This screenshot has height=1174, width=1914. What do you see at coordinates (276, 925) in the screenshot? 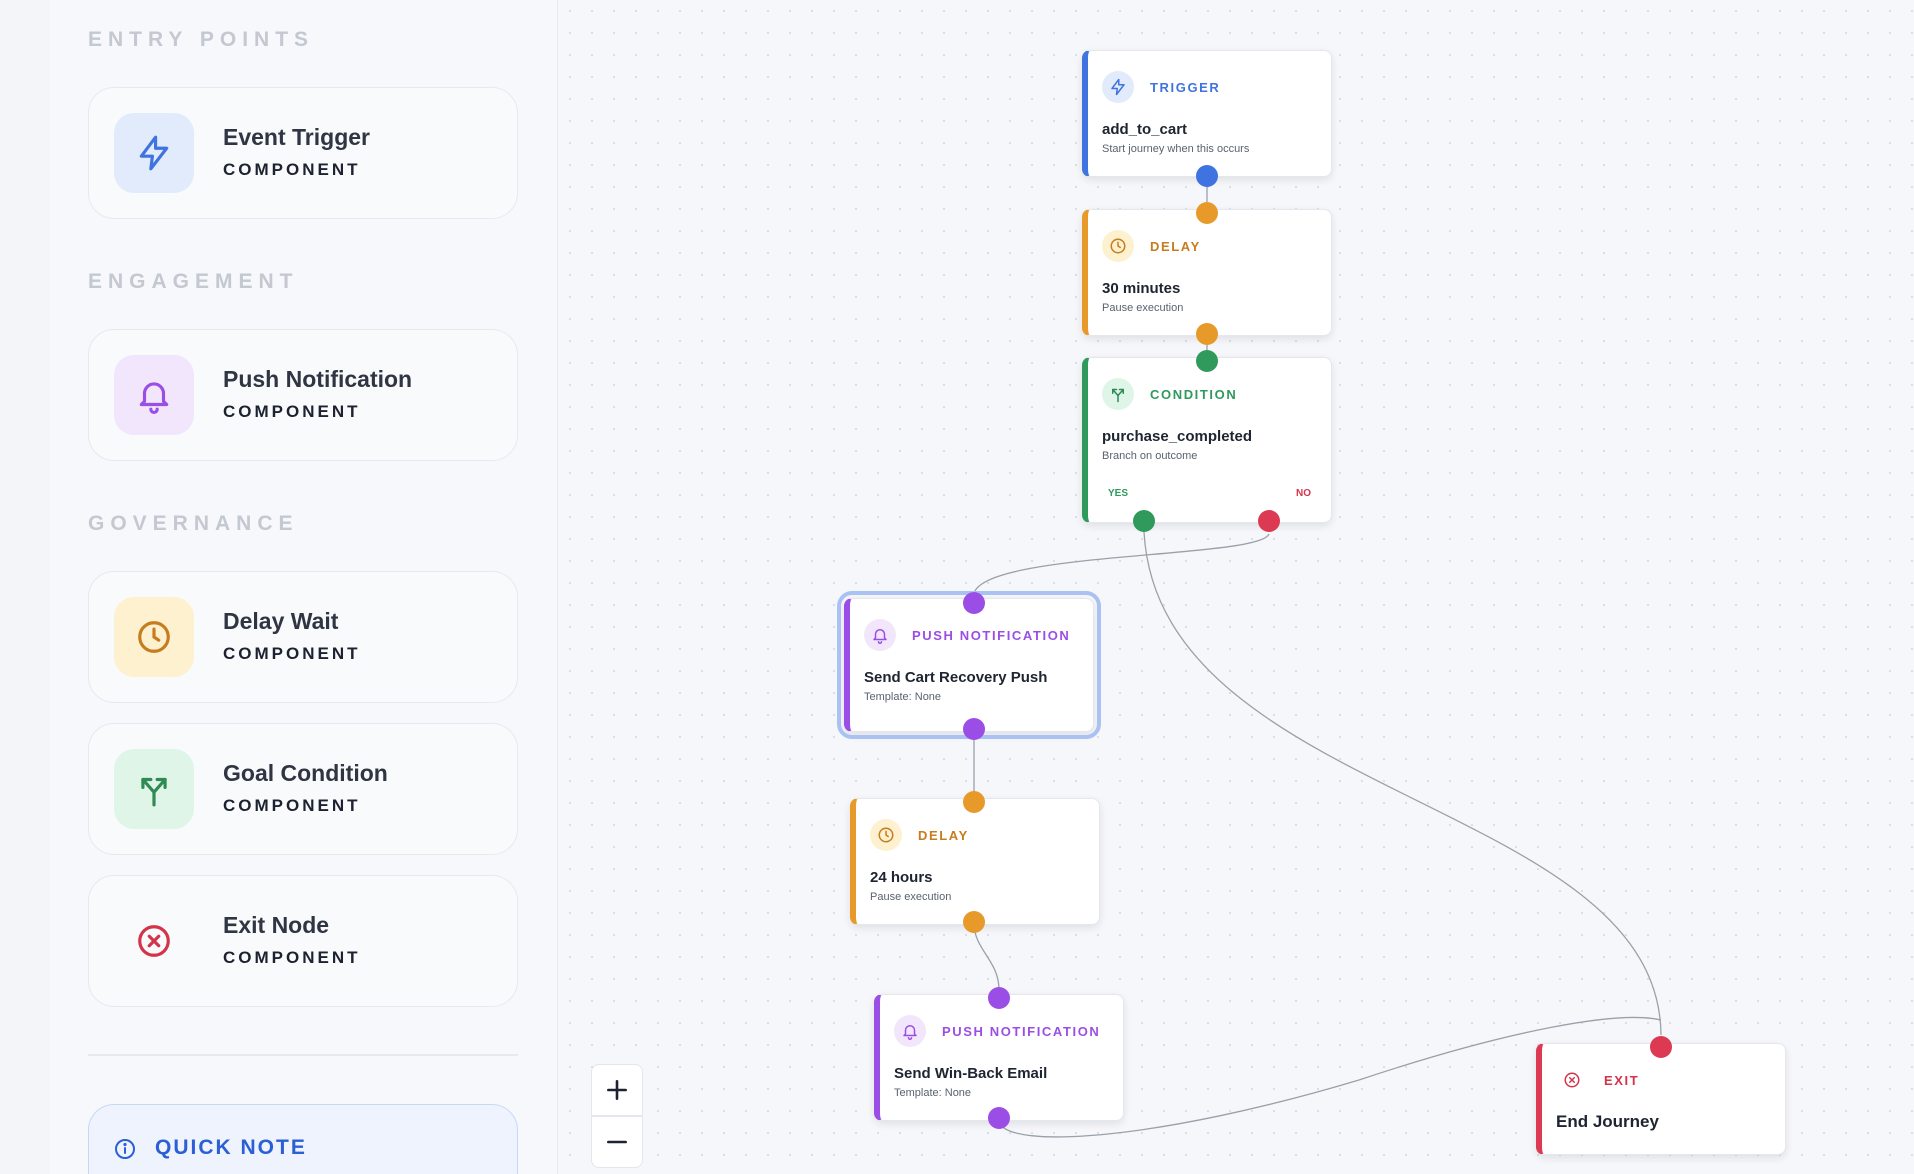
I see `palette-item-name: Exit Node` at bounding box center [276, 925].